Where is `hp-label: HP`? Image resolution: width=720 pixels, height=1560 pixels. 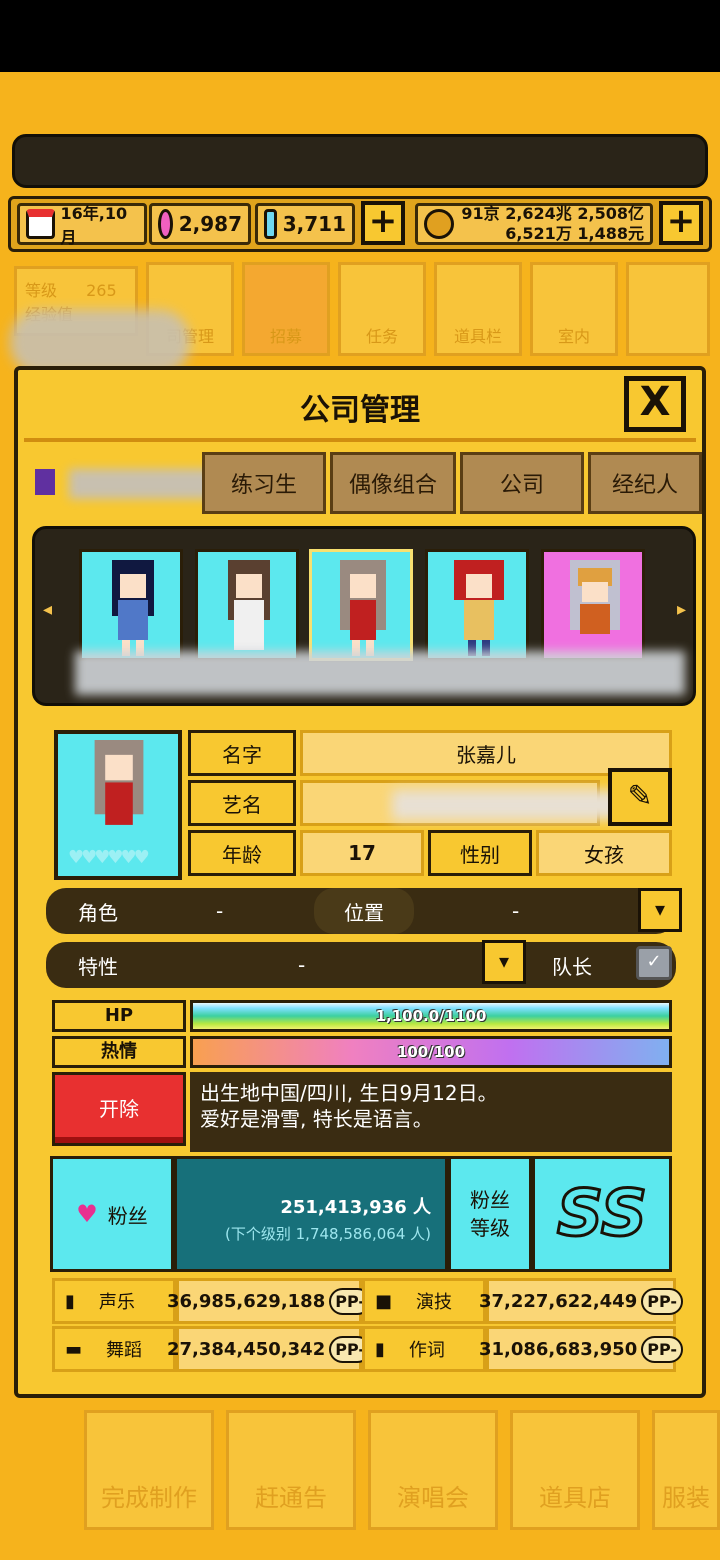
hp-label: HP is located at coordinates (119, 1015).